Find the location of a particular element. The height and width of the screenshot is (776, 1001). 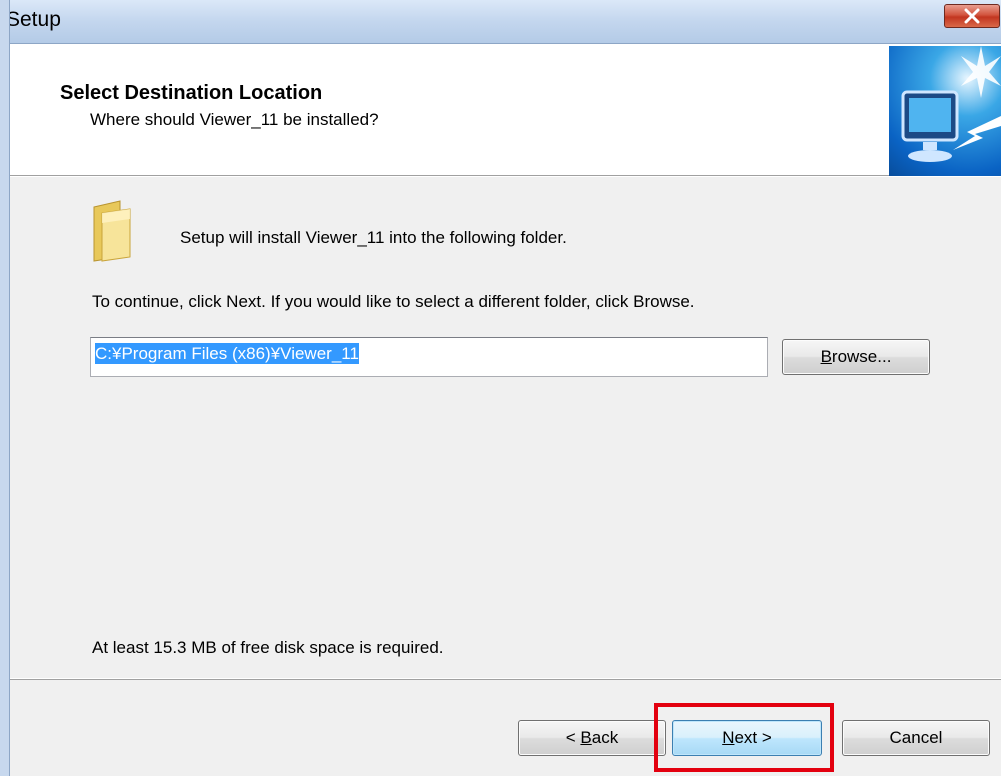

title-bar: Setup is located at coordinates (500, 22).